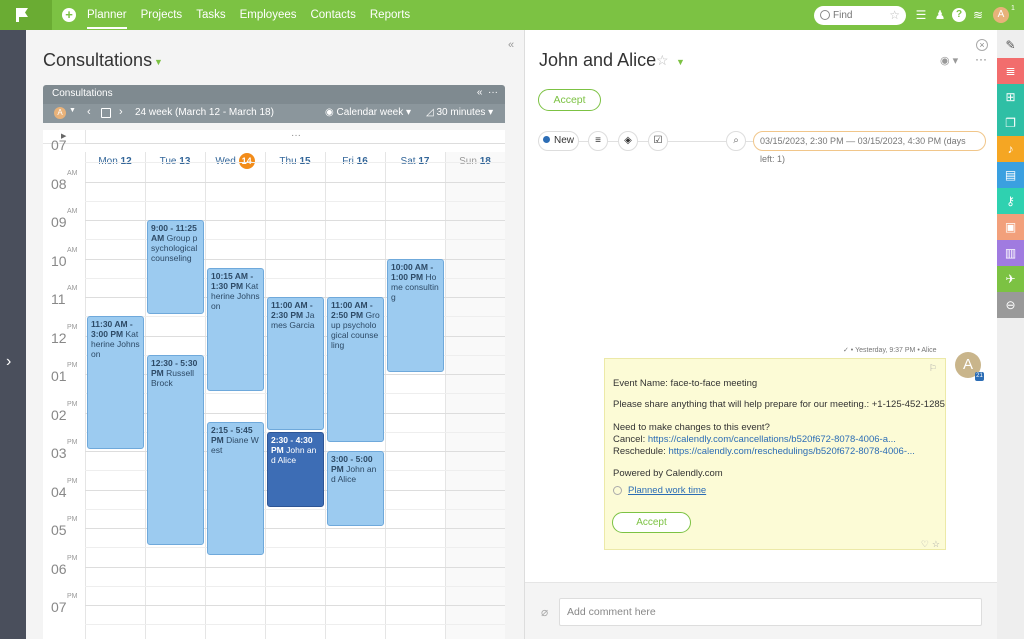 The image size is (1024, 639). What do you see at coordinates (1010, 201) in the screenshot?
I see `key-icon: ⚷` at bounding box center [1010, 201].